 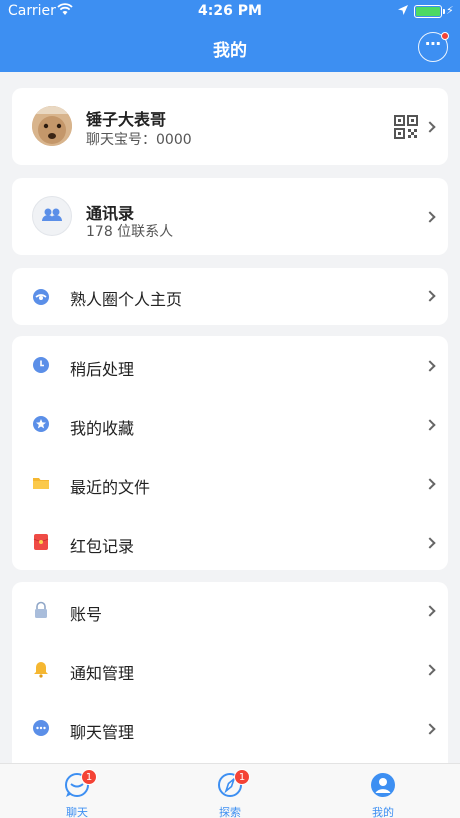 I want to click on tab-chat: 1 聊天, so click(x=77, y=791).